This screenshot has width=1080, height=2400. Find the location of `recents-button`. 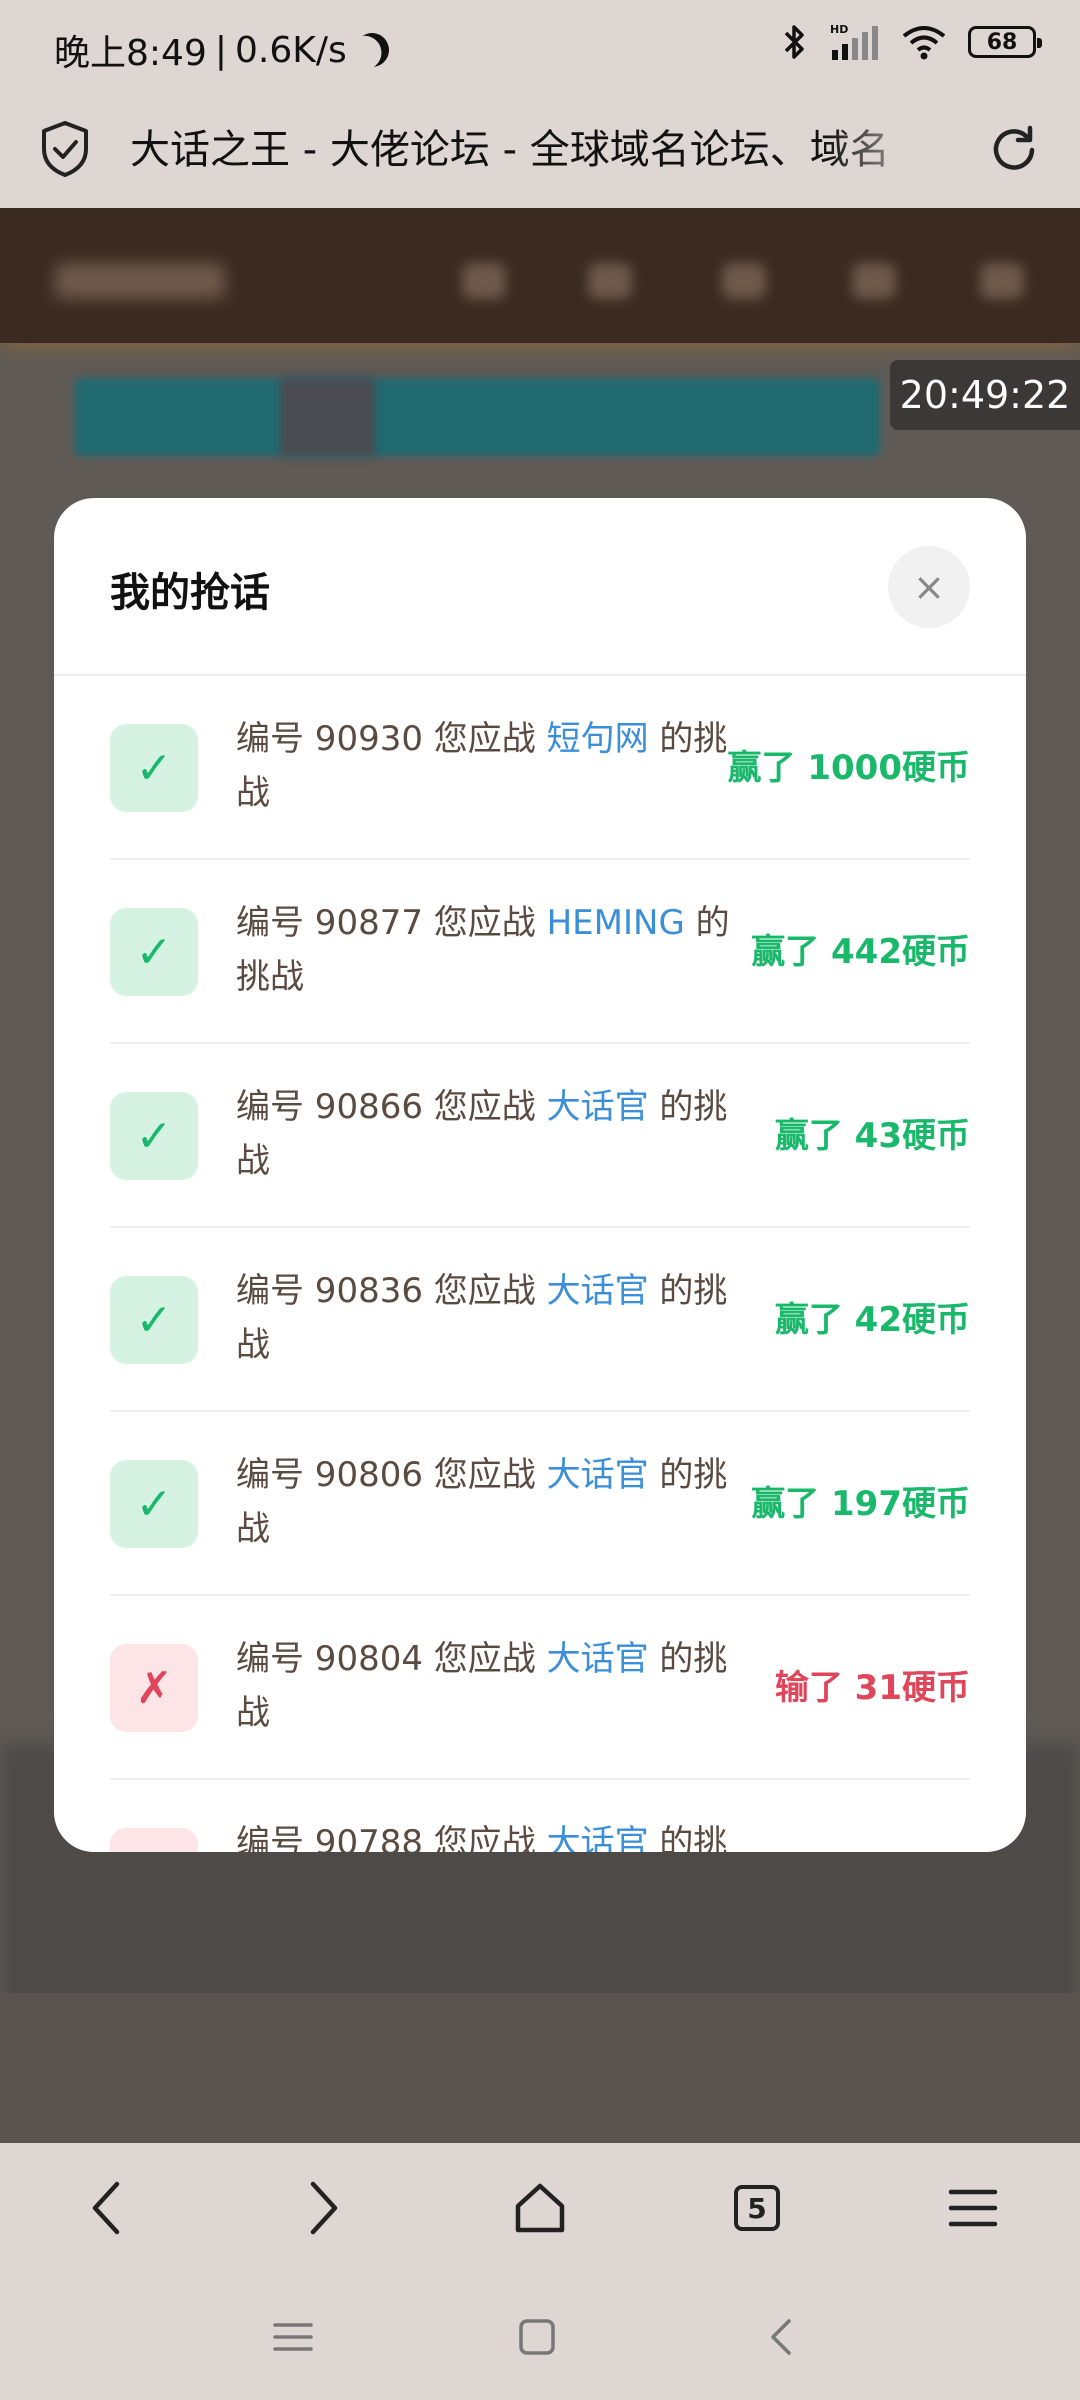

recents-button is located at coordinates (293, 2337).